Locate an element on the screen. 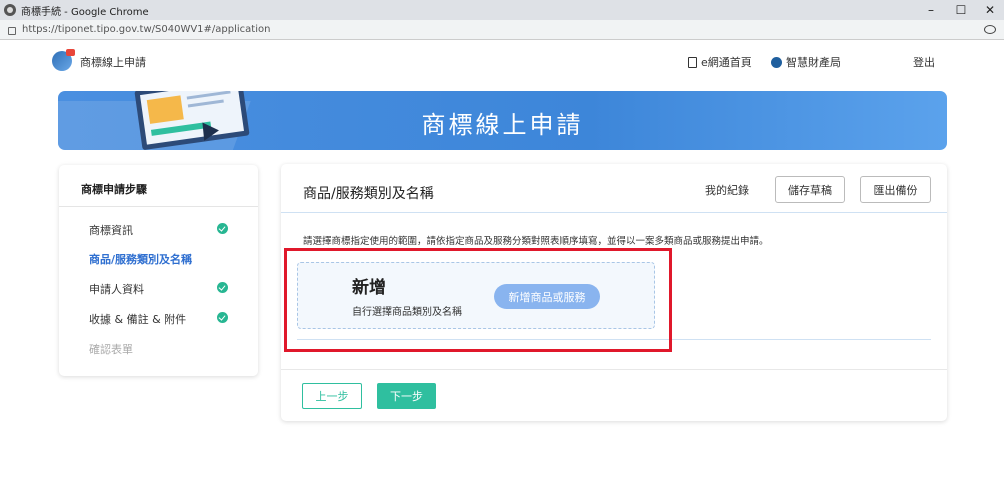 This screenshot has height=487, width=1004. browser-title-bar: 商標手続 - Google Chrome – ☐ ✕ is located at coordinates (502, 10).